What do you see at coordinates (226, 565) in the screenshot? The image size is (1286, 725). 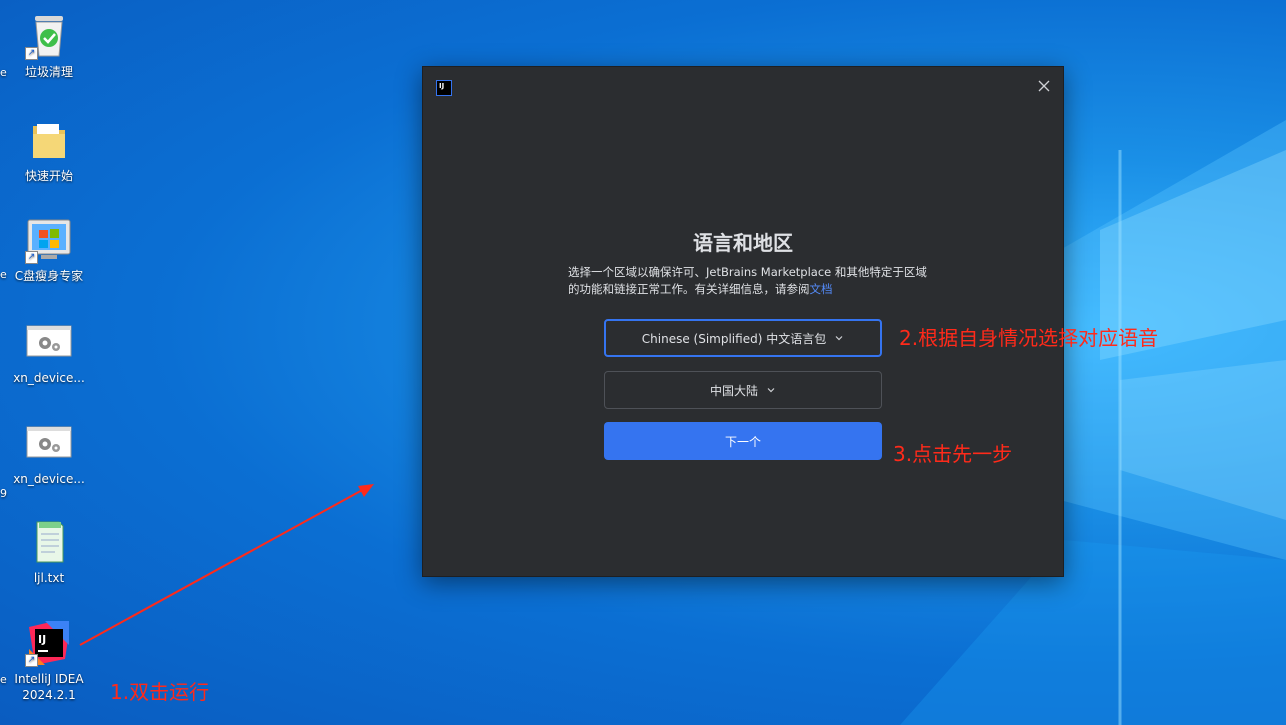 I see `annotation-arrow` at bounding box center [226, 565].